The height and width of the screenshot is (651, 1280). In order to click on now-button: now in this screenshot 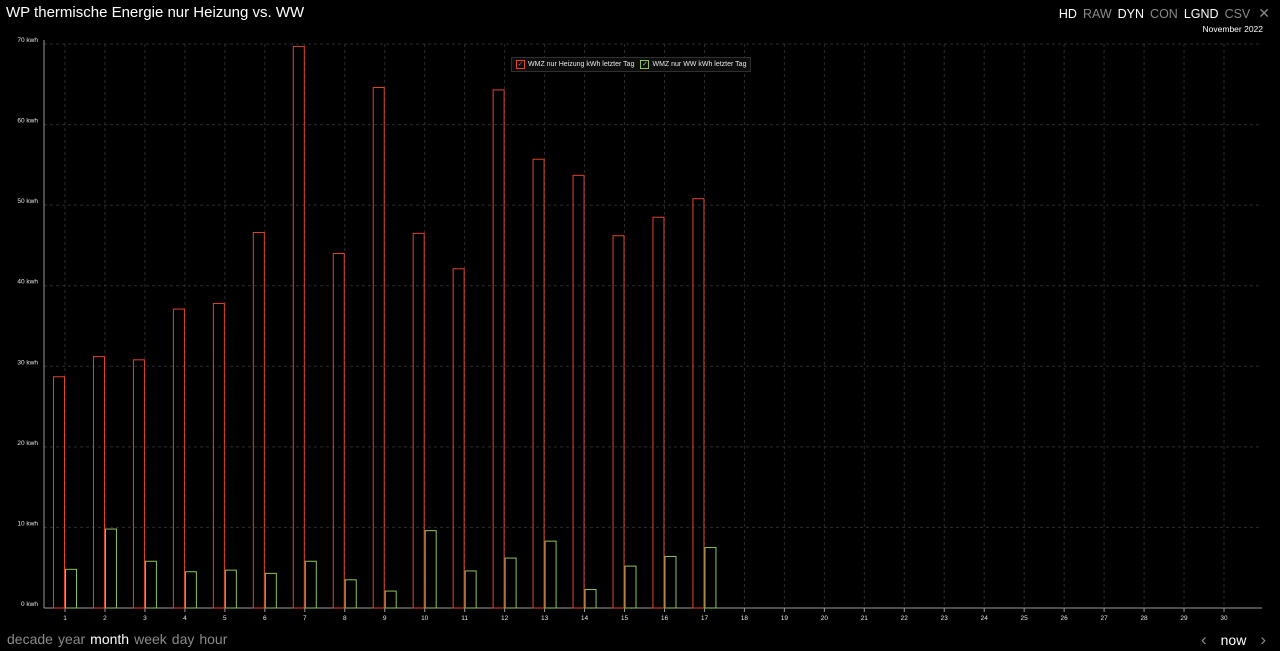, I will do `click(1234, 640)`.